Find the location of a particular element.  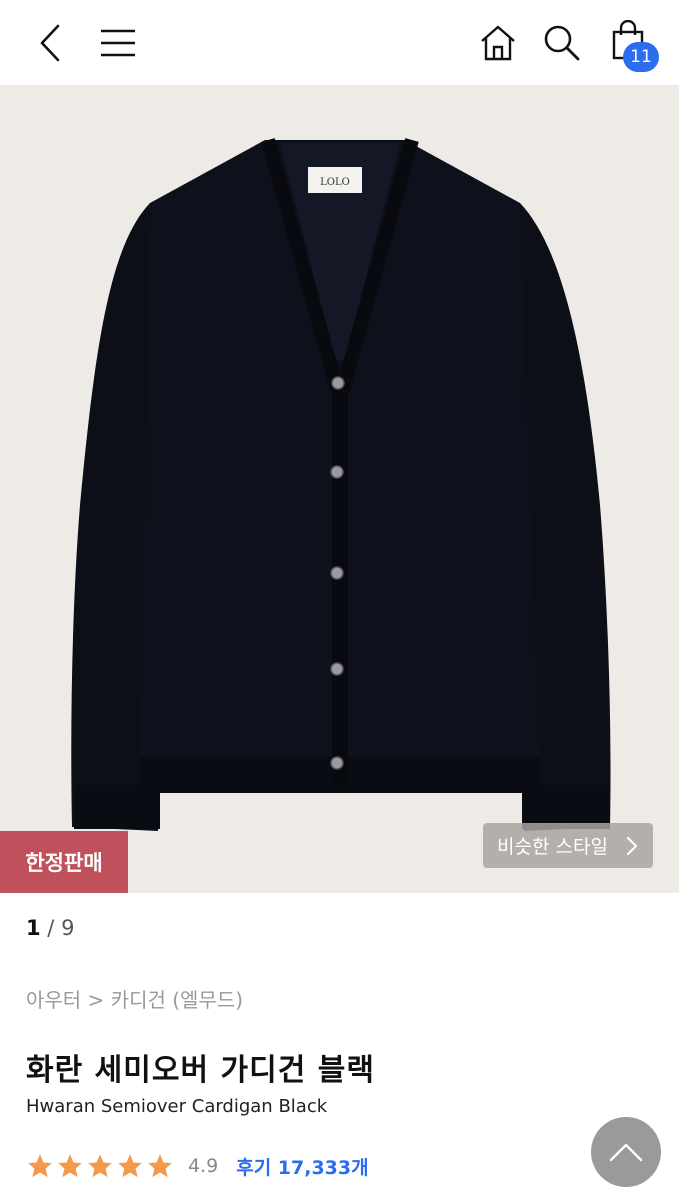

product-title: 화란 세미오버 가디건 블랙 is located at coordinates (200, 1070).